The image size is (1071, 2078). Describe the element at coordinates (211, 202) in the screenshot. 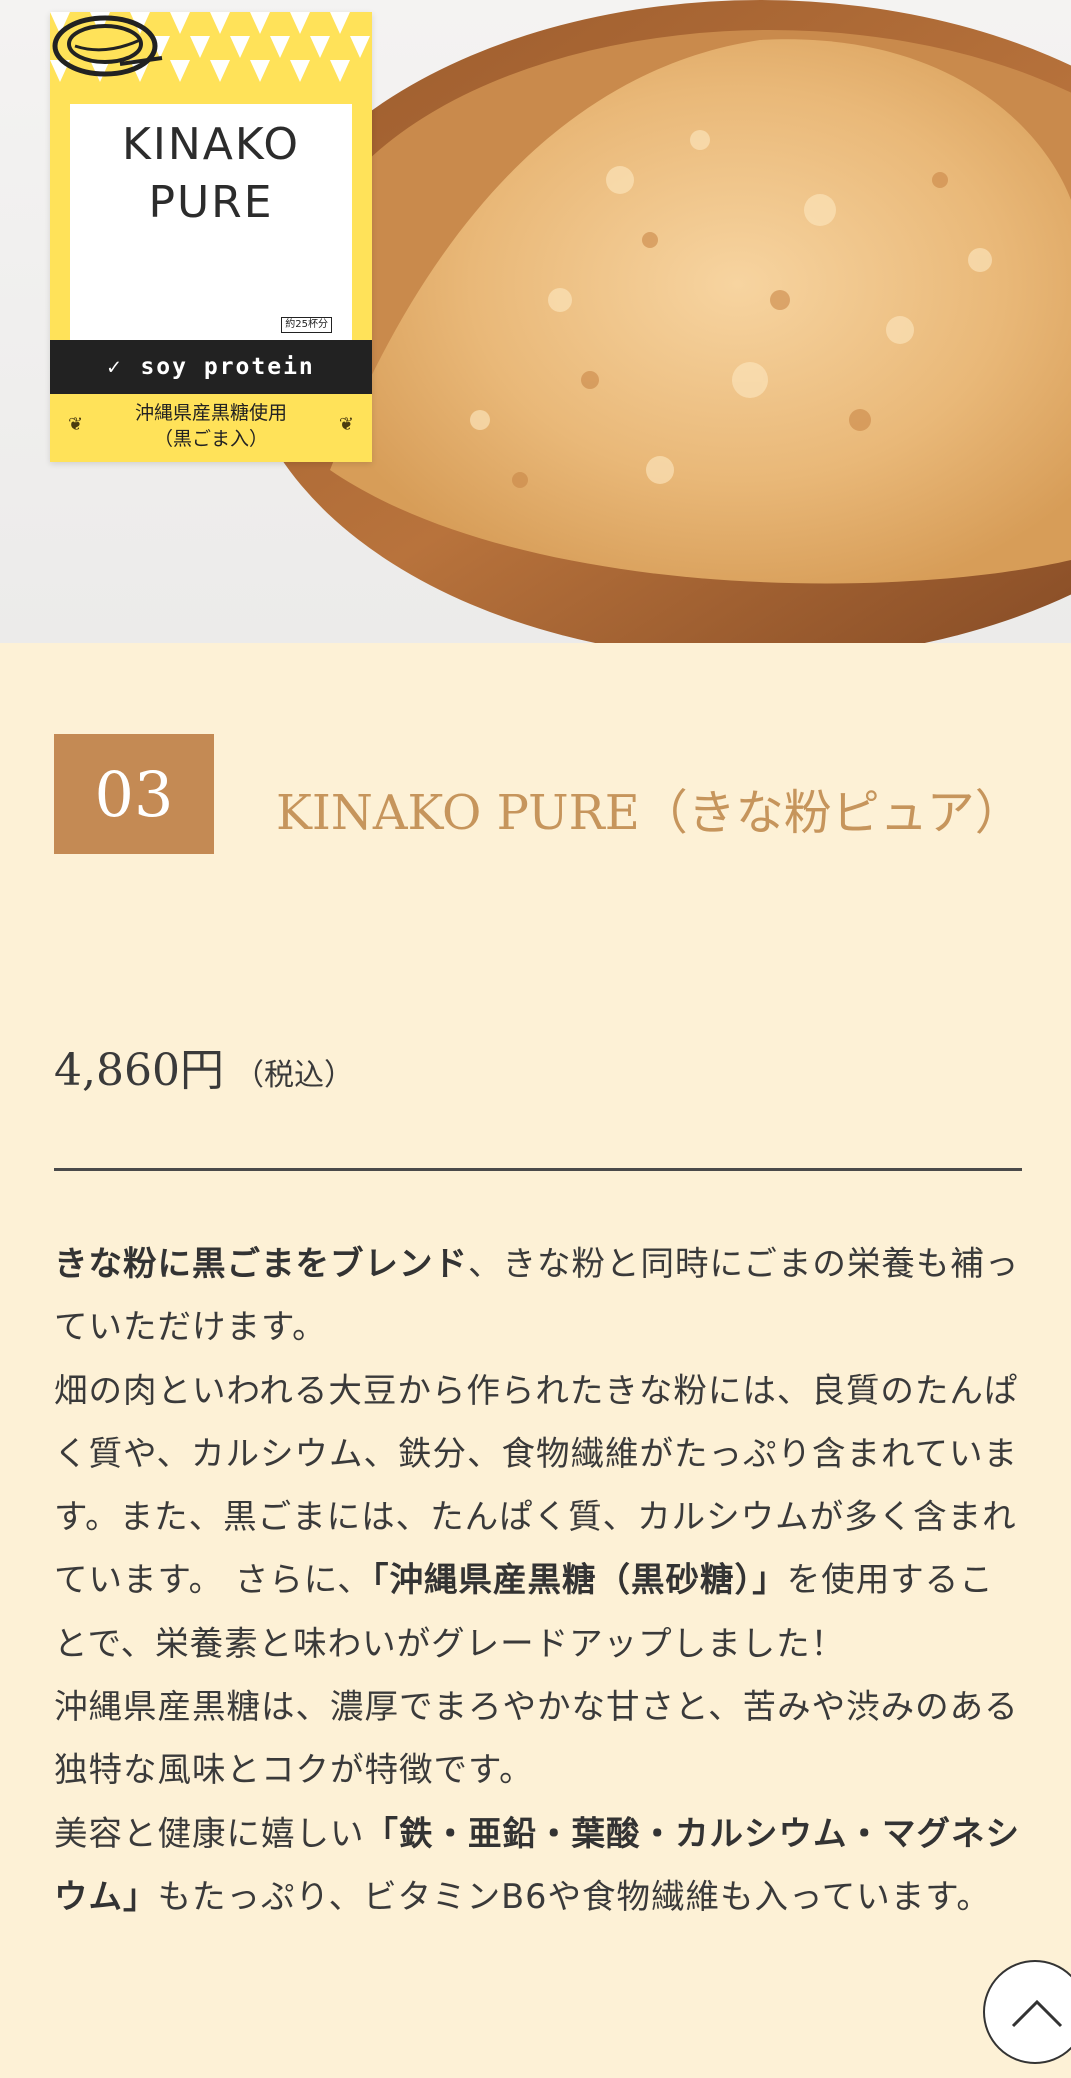

I see `package-title-line2: PURE` at that location.